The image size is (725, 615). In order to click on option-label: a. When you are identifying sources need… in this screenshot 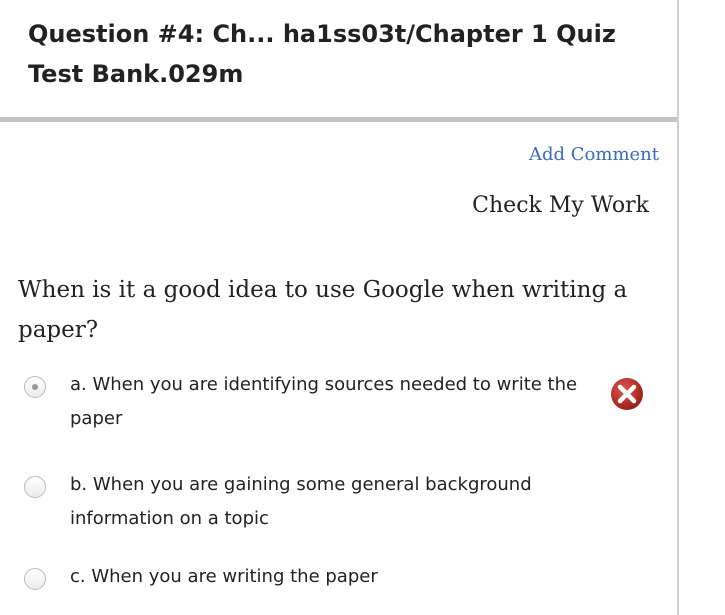, I will do `click(324, 401)`.